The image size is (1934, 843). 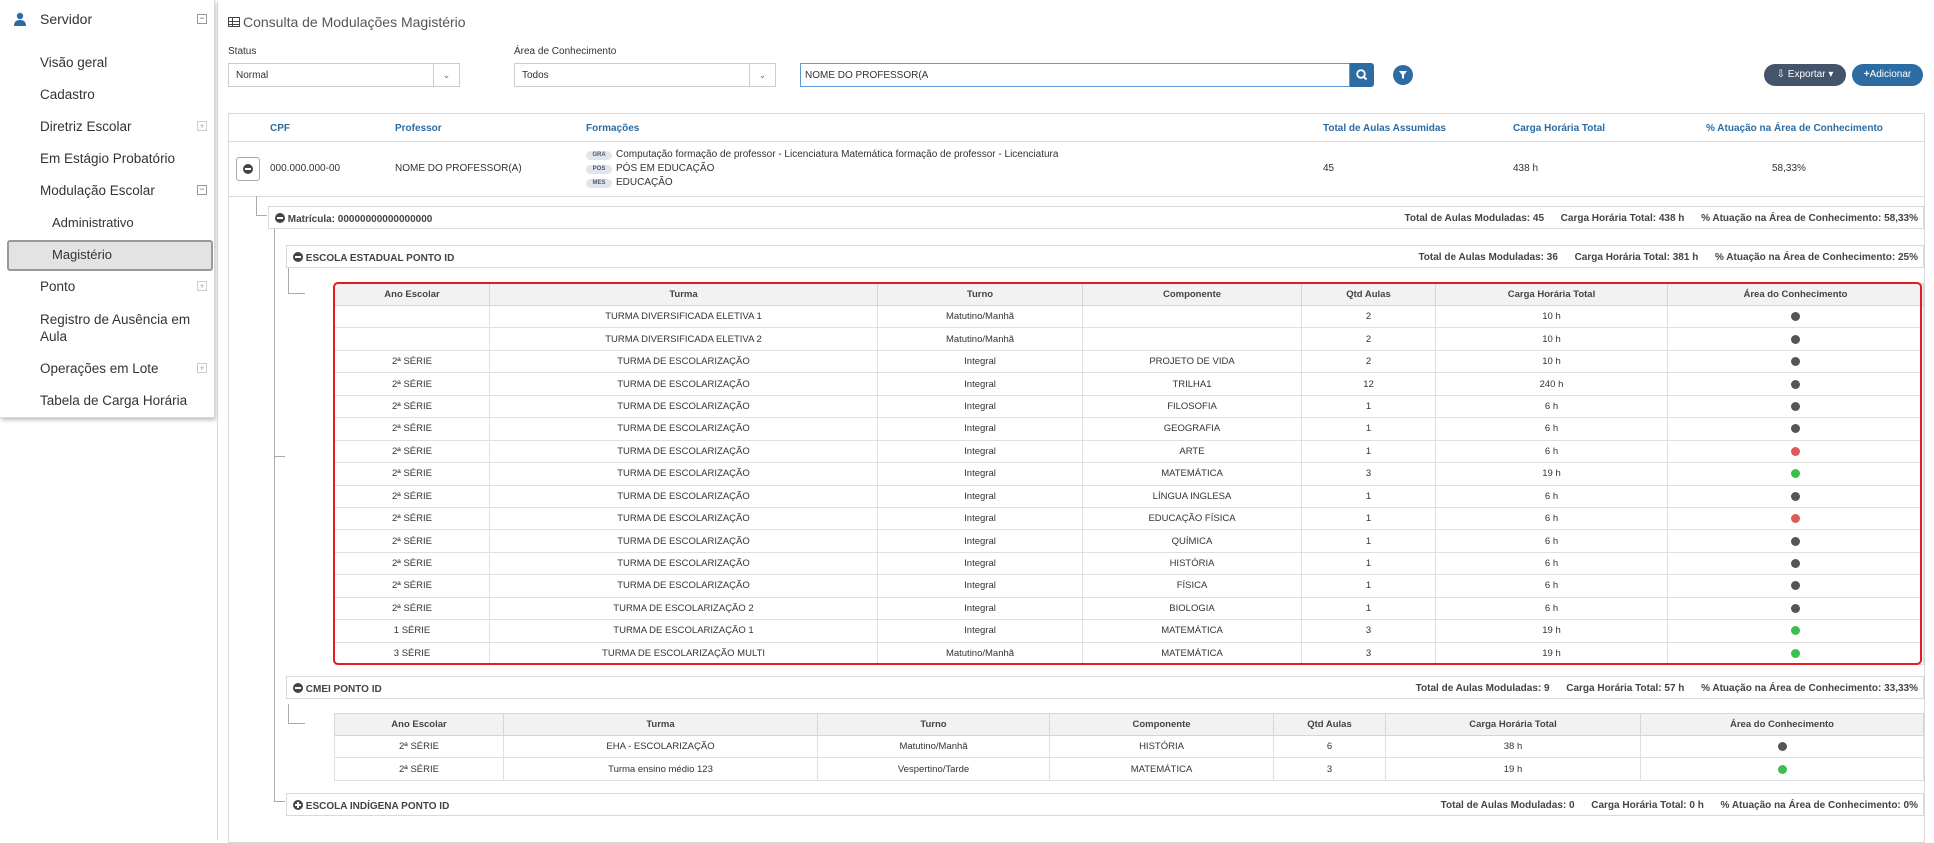 What do you see at coordinates (107, 19) in the screenshot?
I see `sidebar-header: Servidor −` at bounding box center [107, 19].